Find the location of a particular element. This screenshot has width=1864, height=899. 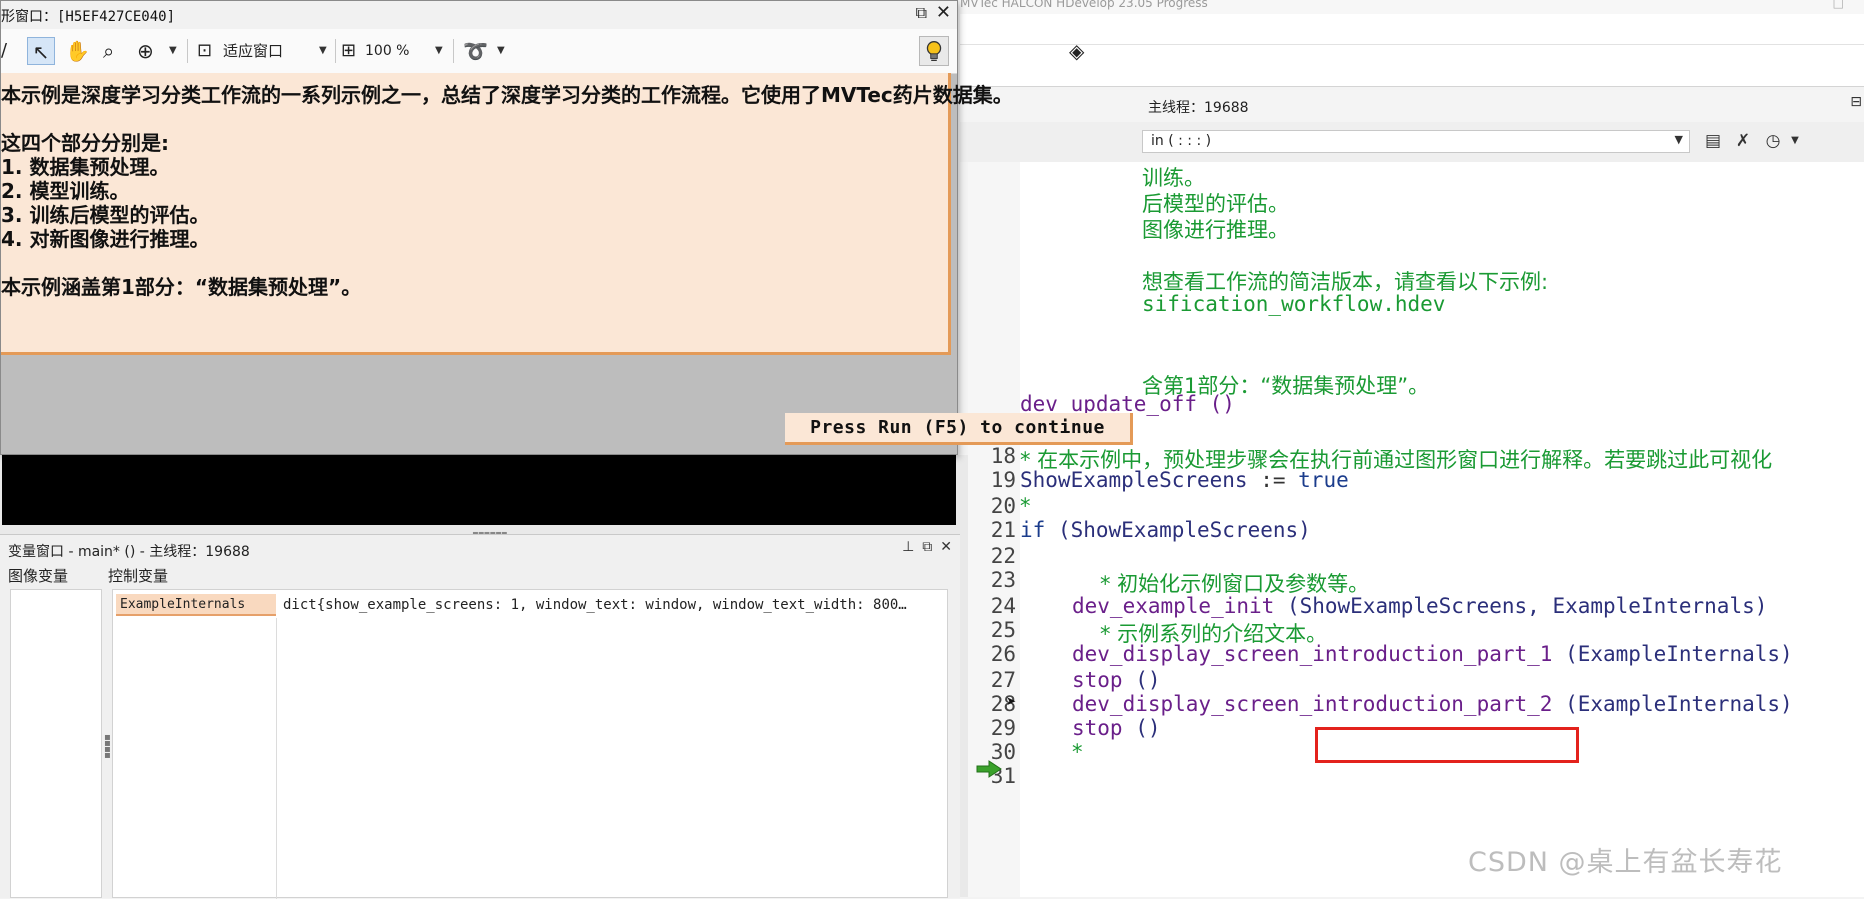

line-number: 21 is located at coordinates (1003, 530).